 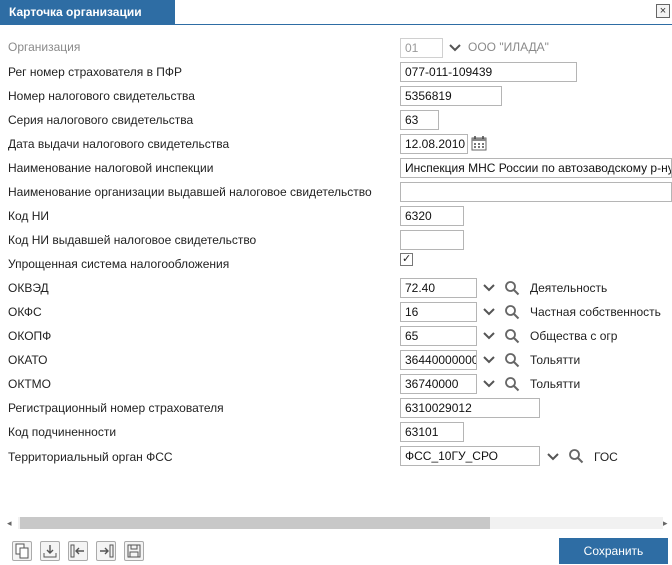 What do you see at coordinates (90, 457) in the screenshot?
I see `fss-label: Территориальный орган ФСС` at bounding box center [90, 457].